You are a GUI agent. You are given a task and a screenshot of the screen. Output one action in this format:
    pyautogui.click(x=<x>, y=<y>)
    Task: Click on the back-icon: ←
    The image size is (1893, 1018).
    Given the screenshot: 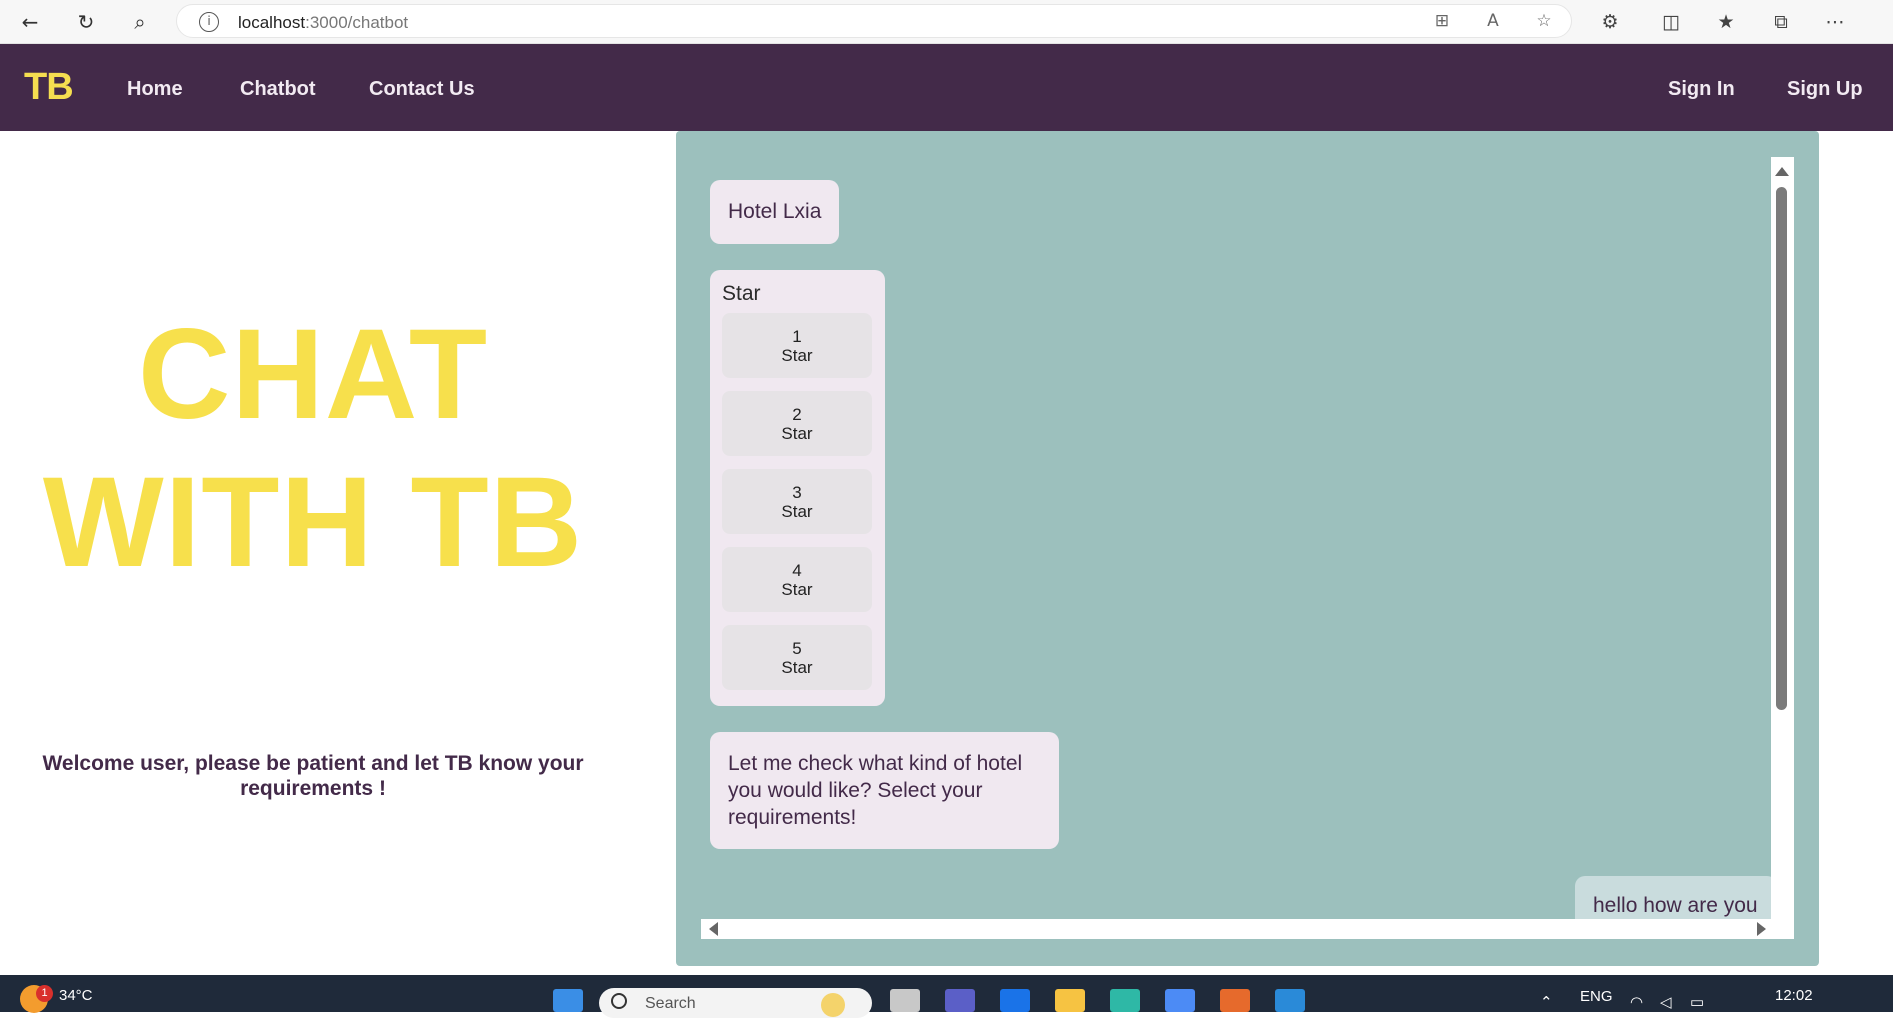 What is the action you would take?
    pyautogui.click(x=30, y=22)
    